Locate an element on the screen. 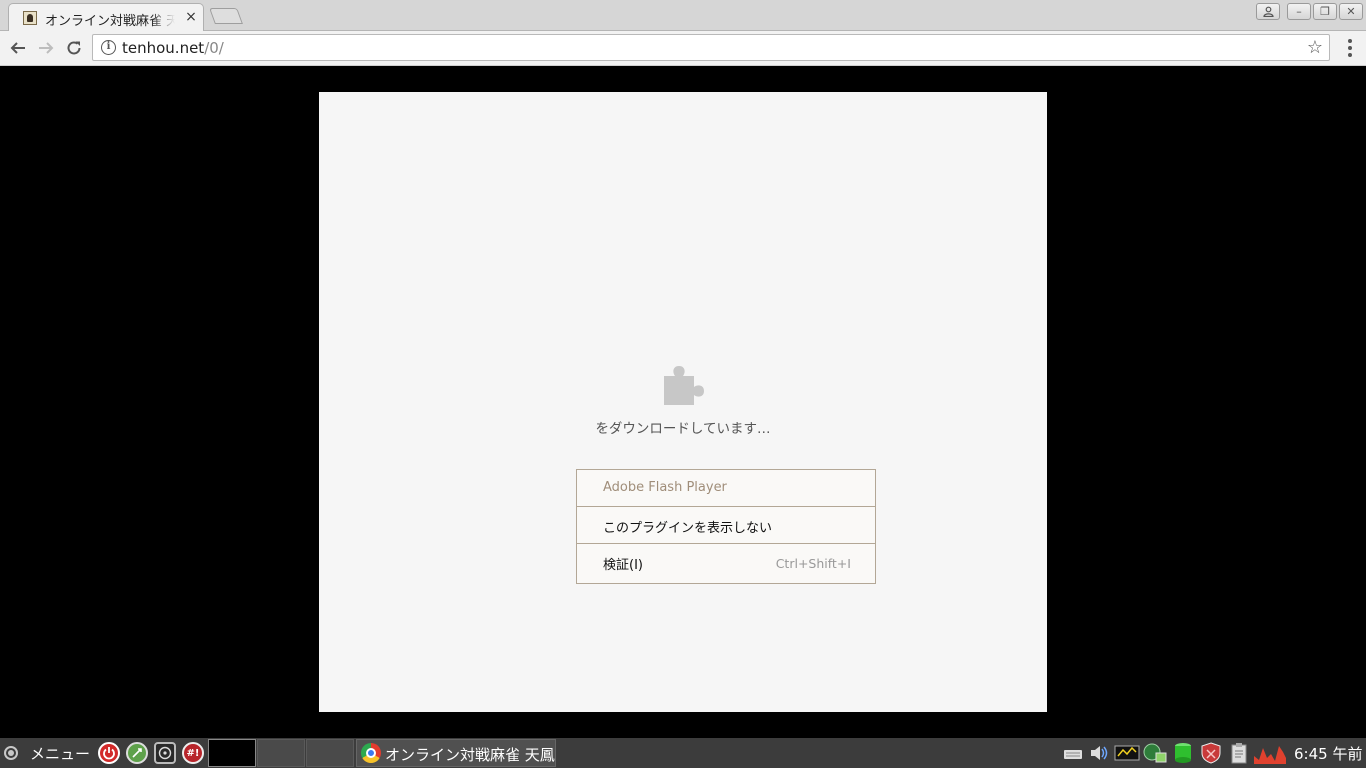  monitor-icon is located at coordinates (1127, 753).